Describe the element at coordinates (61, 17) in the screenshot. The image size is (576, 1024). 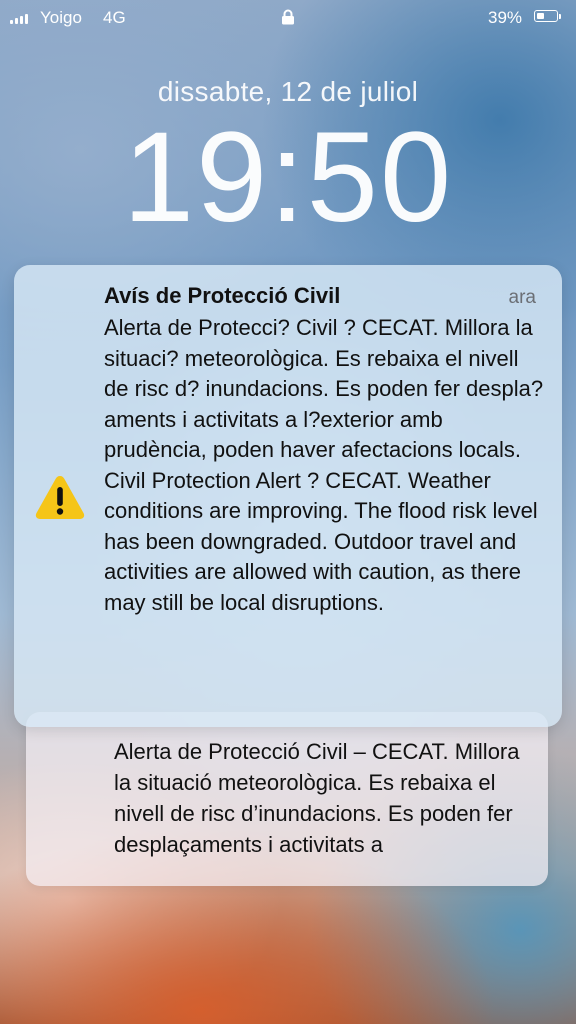
I see `carrier-name: Yoigo` at that location.